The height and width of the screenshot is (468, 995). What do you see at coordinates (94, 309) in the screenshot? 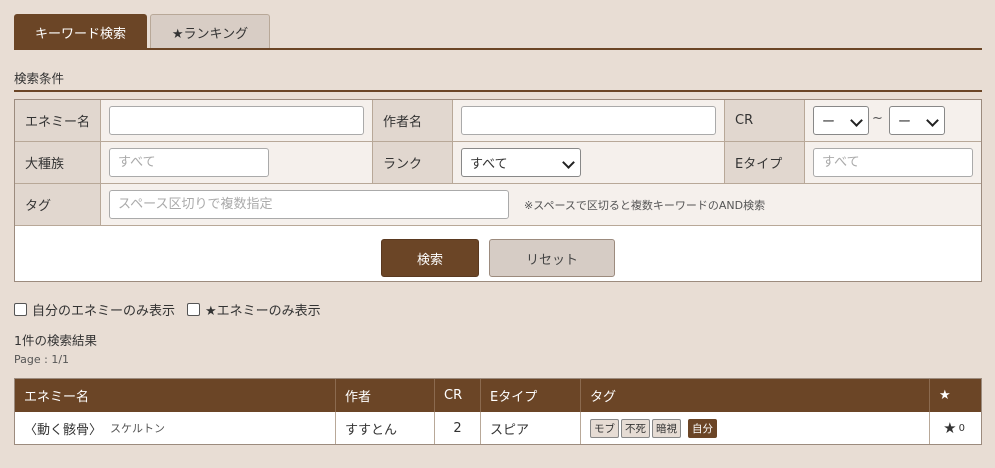
I see `own-only-filter: 自分のエネミーのみ表示` at bounding box center [94, 309].